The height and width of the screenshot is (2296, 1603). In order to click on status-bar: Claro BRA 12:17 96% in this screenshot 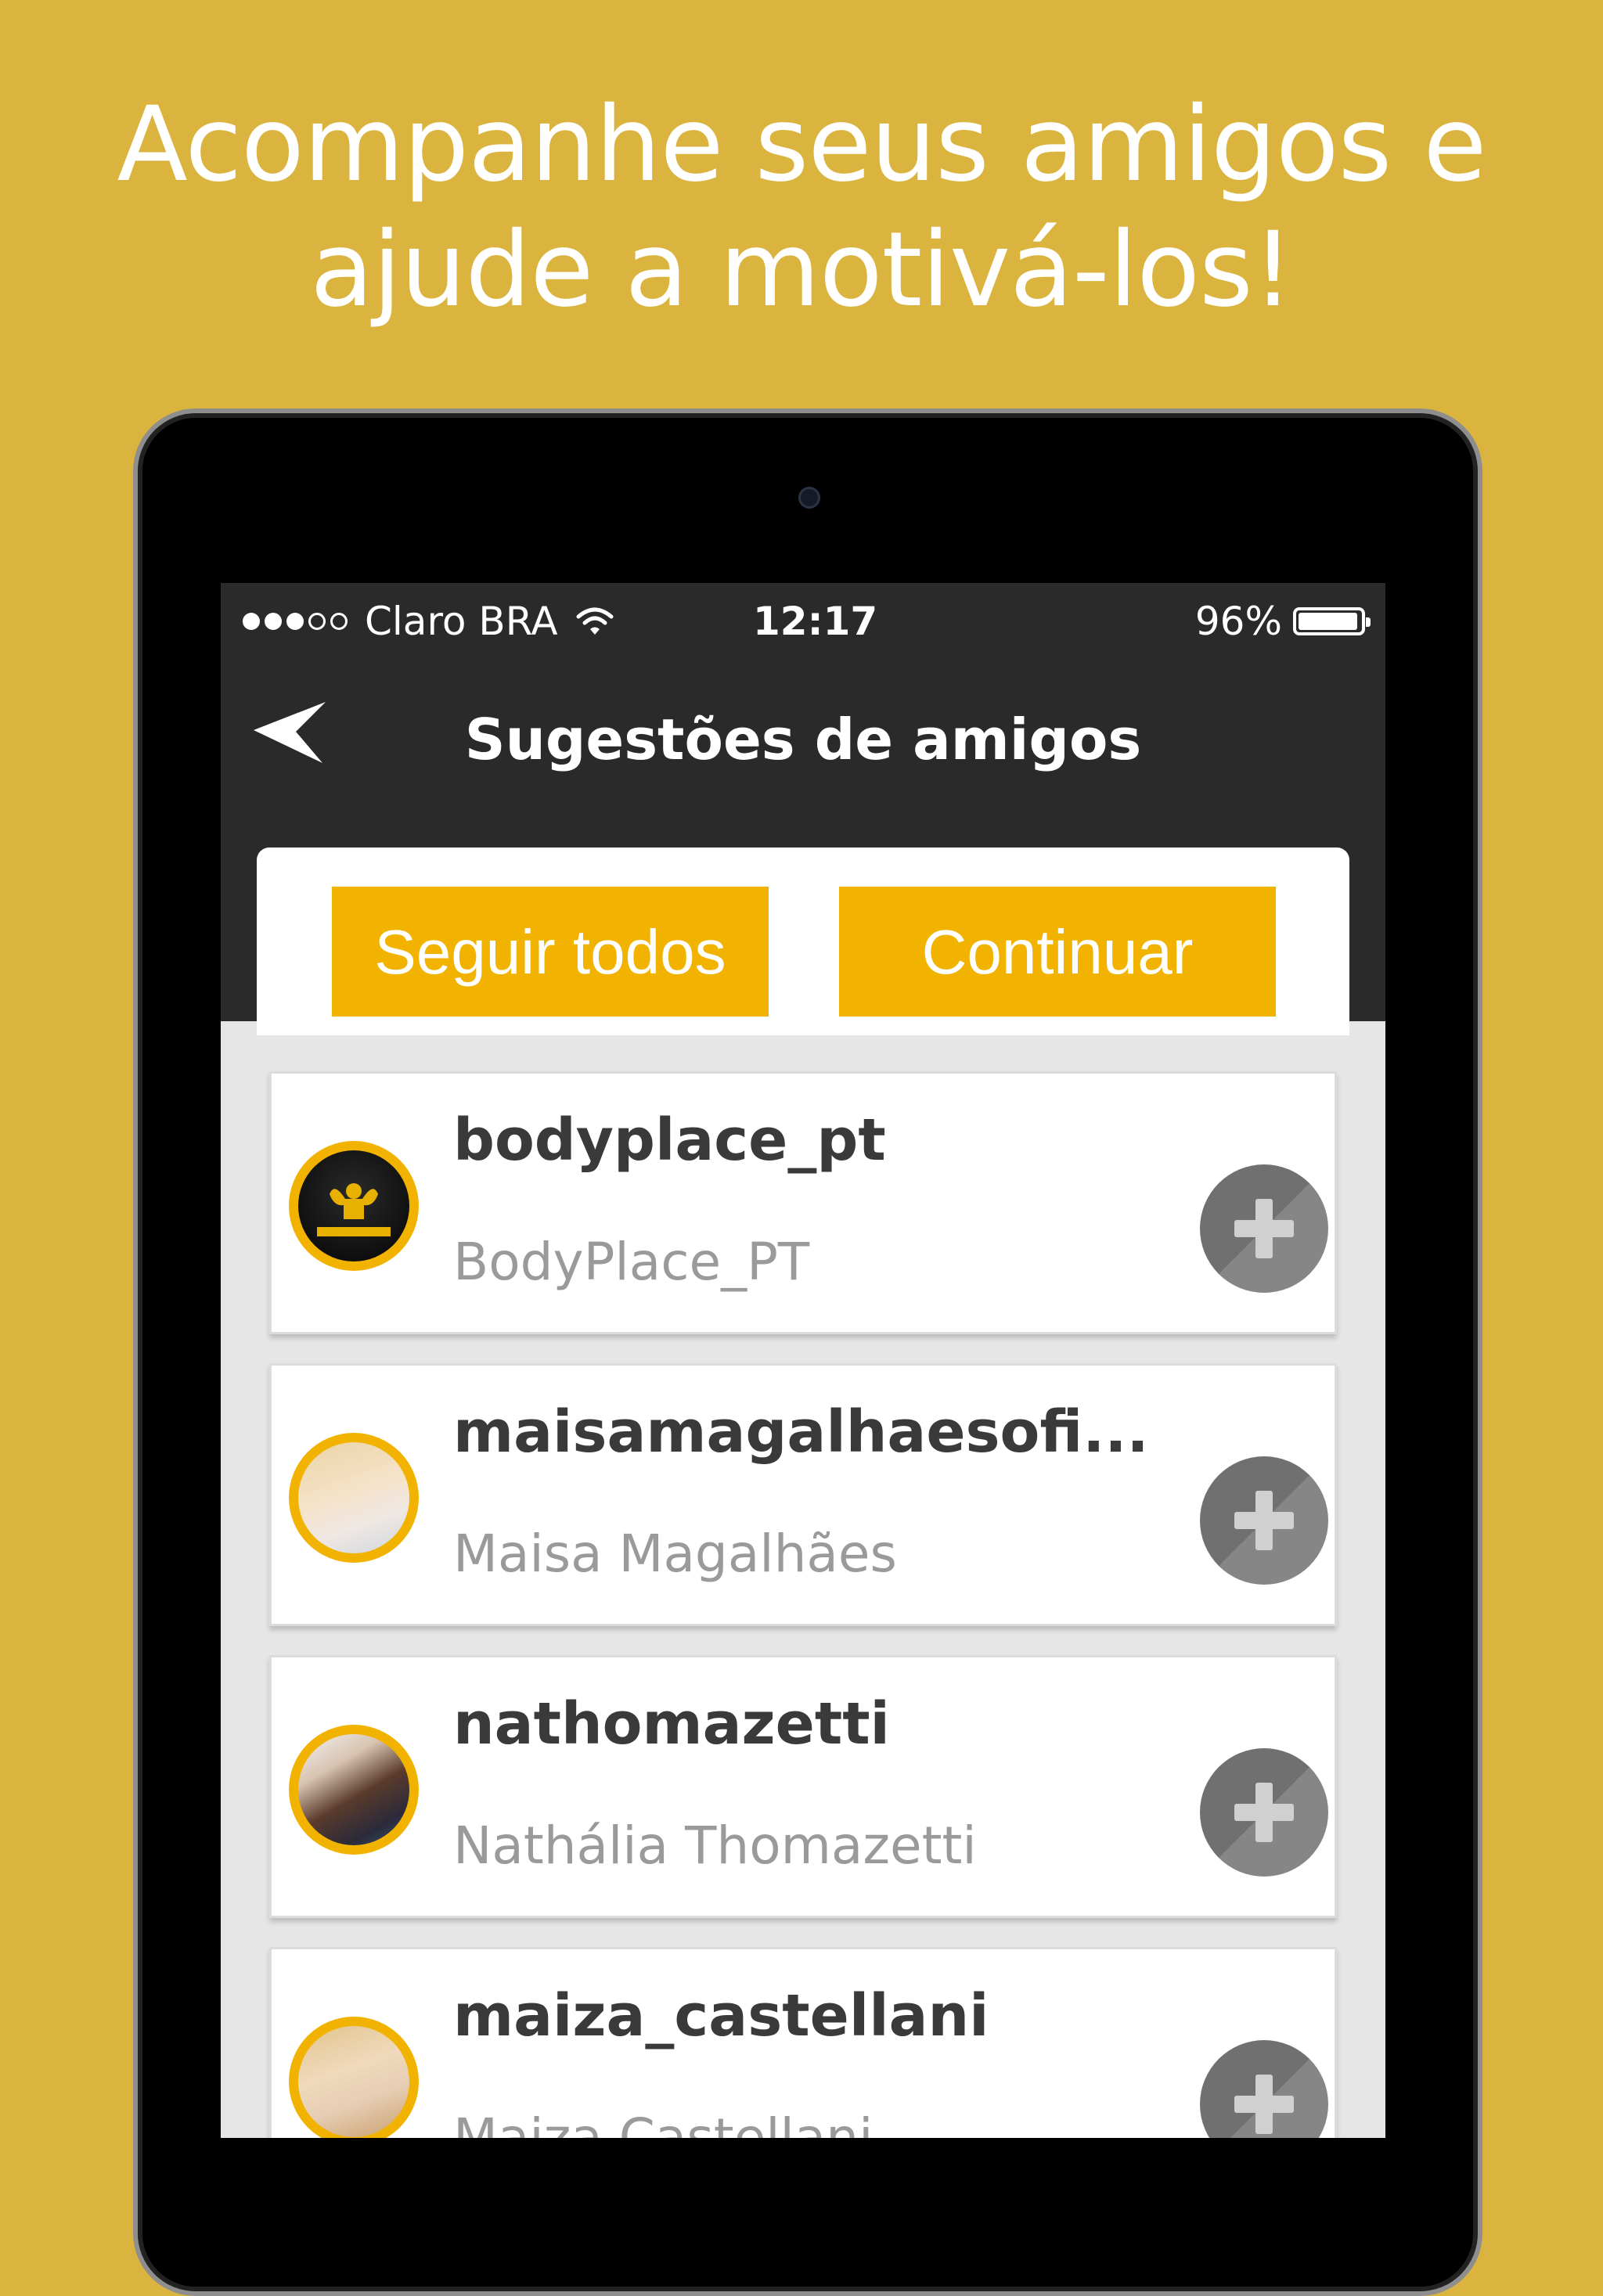, I will do `click(803, 622)`.